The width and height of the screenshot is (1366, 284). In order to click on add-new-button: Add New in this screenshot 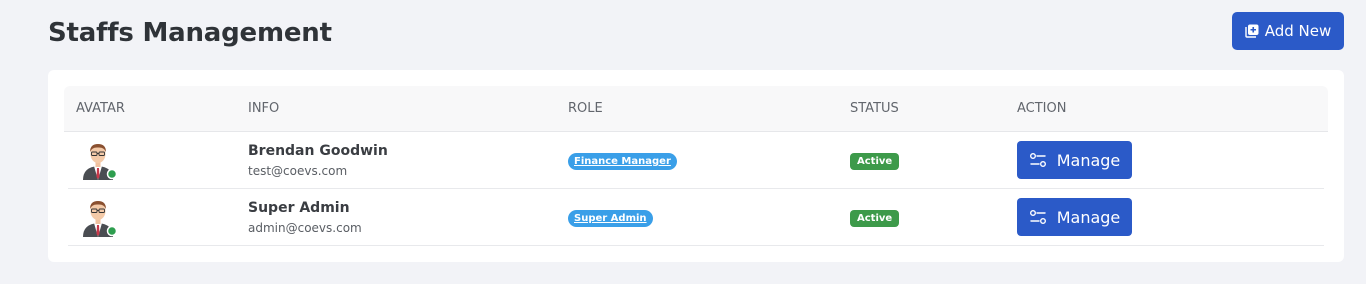, I will do `click(1288, 31)`.